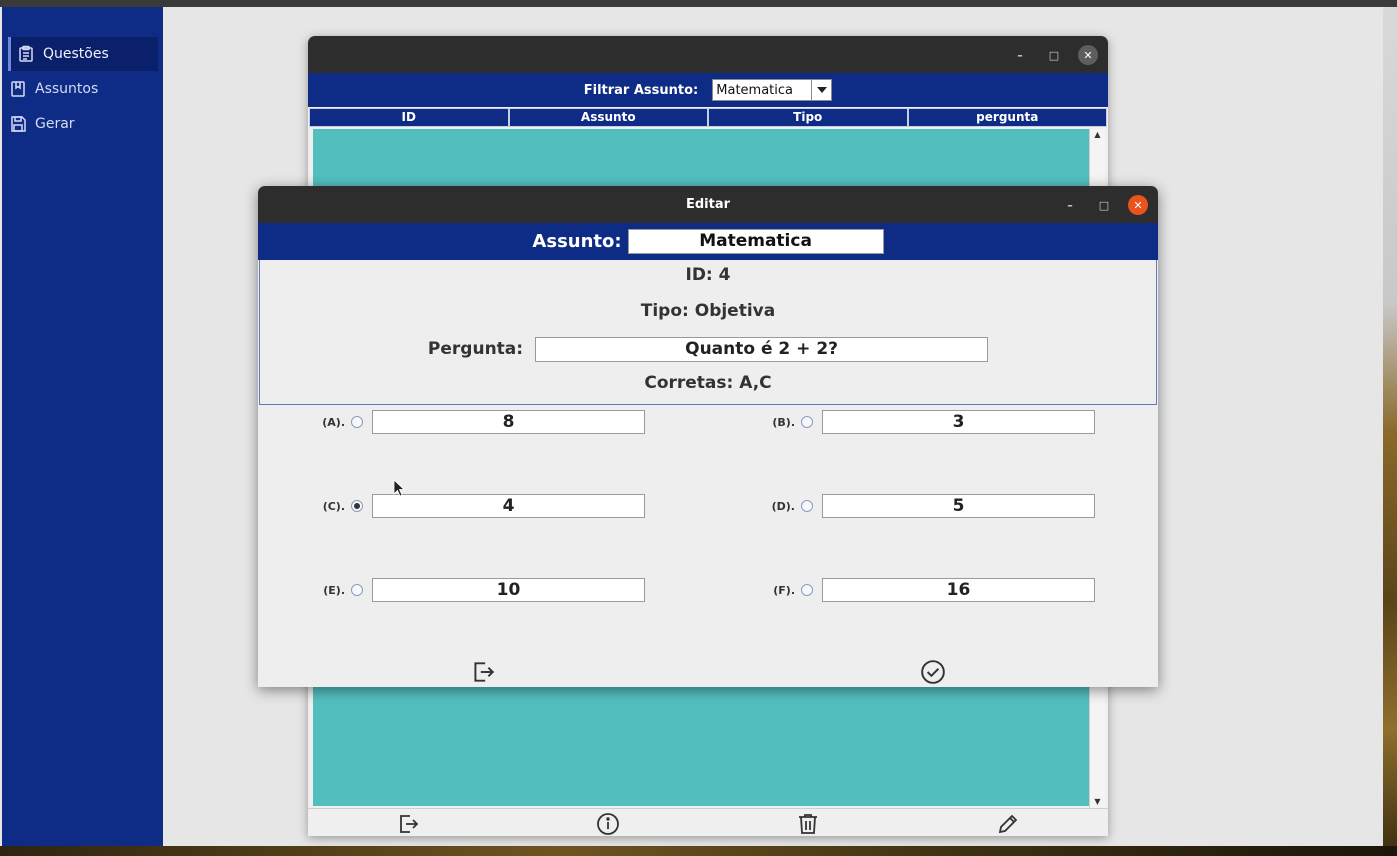 This screenshot has width=1397, height=856. I want to click on pencil-icon, so click(1008, 824).